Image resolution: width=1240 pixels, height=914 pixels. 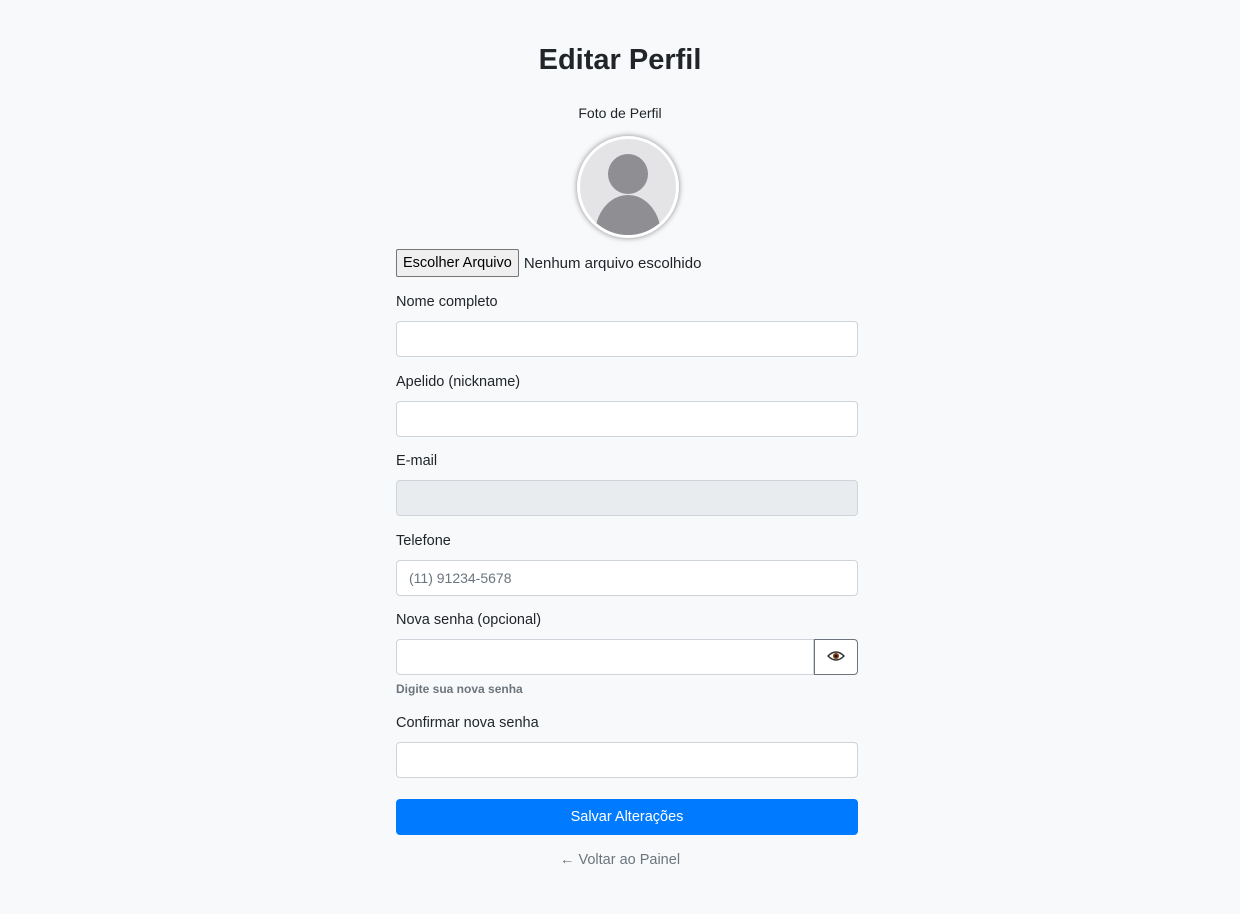 I want to click on full-name-input, so click(x=627, y=339).